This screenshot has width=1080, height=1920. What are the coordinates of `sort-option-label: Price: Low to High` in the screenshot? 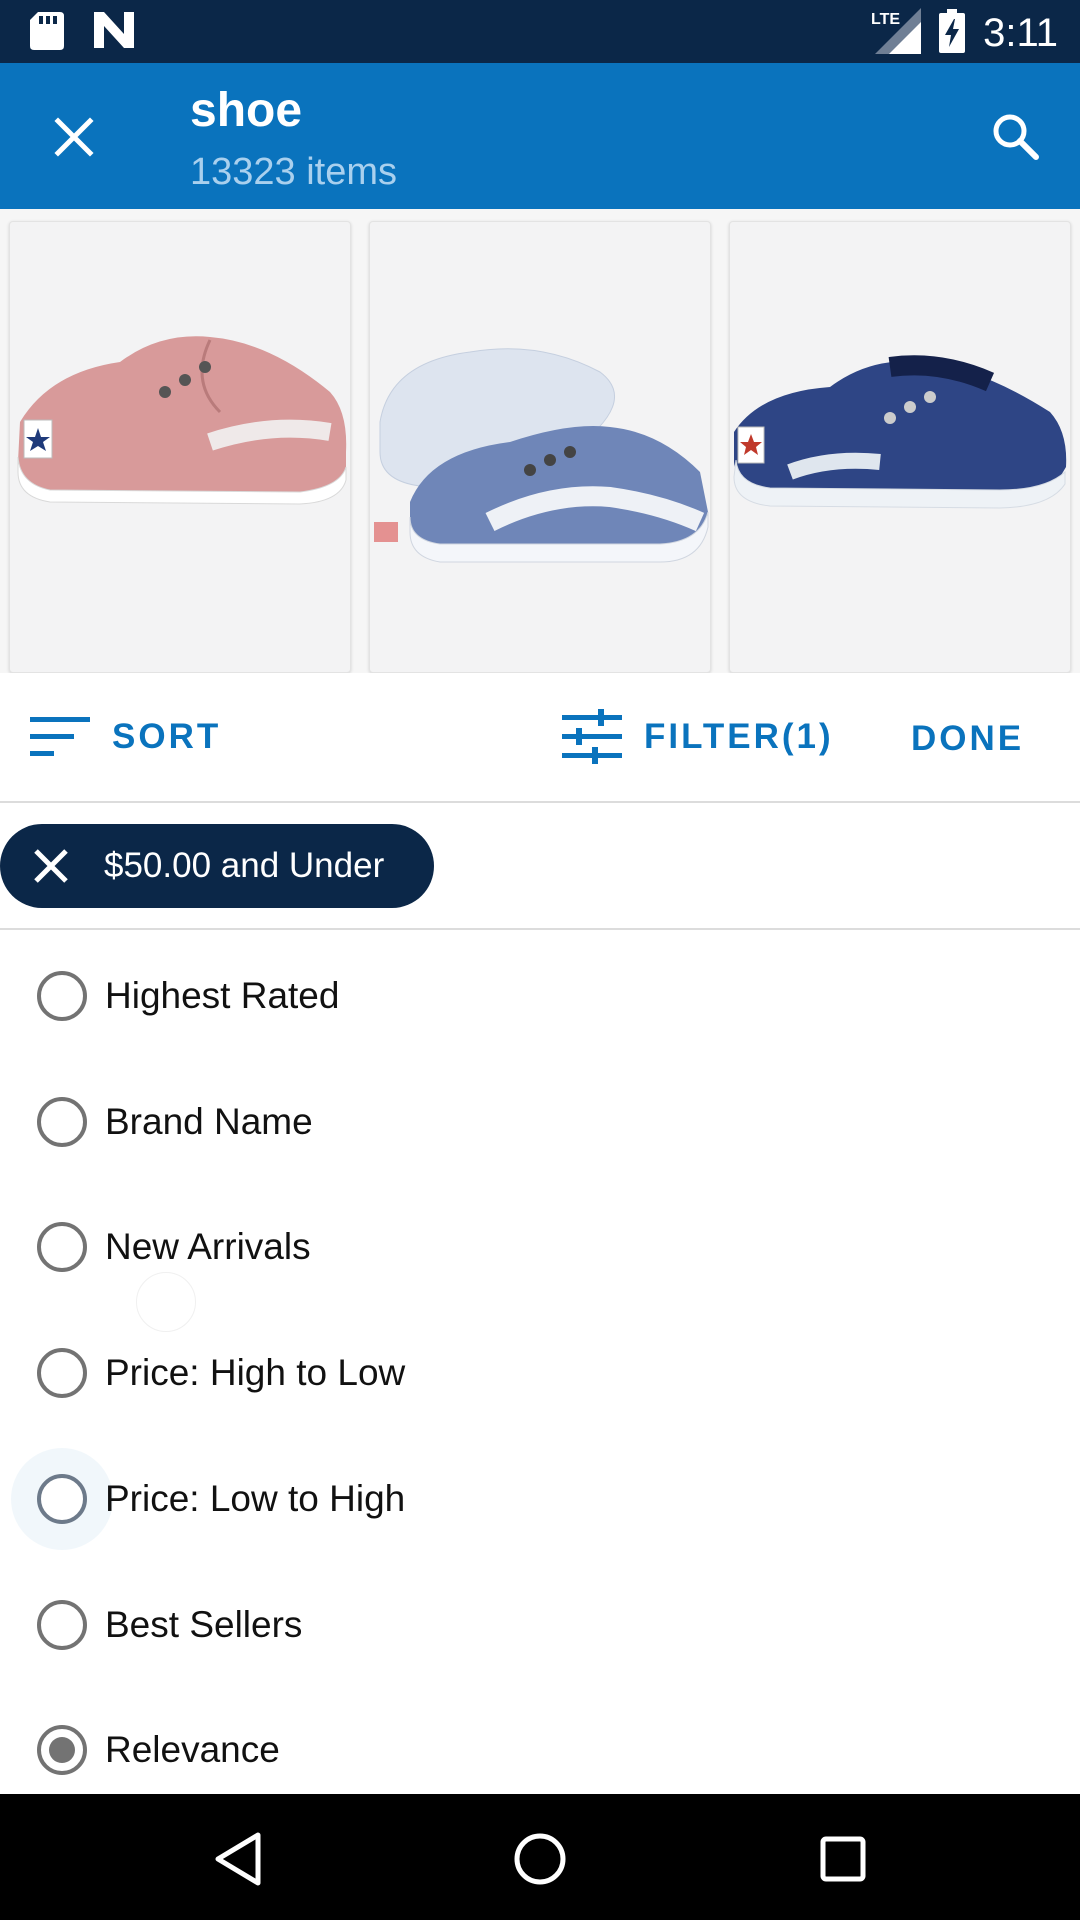 It's located at (255, 1498).